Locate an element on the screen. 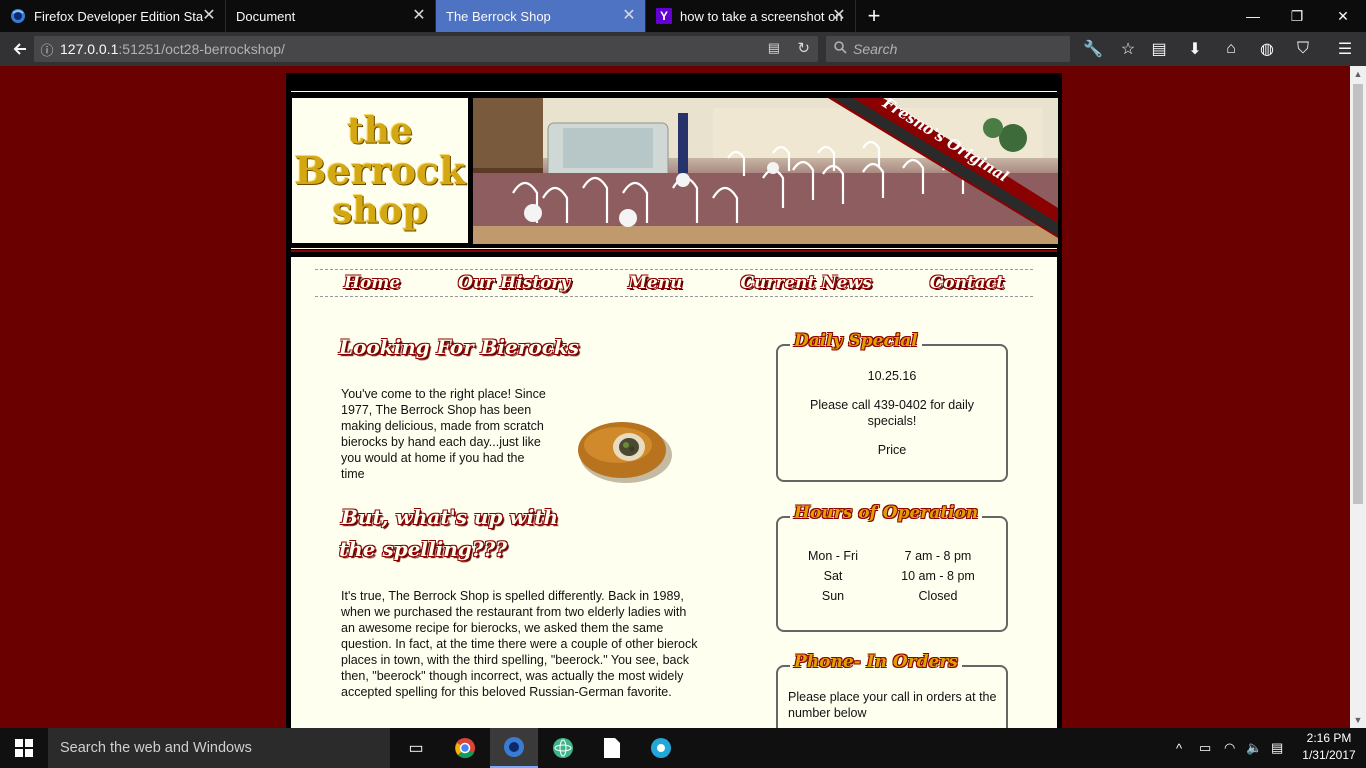  start-button is located at coordinates (24, 748).